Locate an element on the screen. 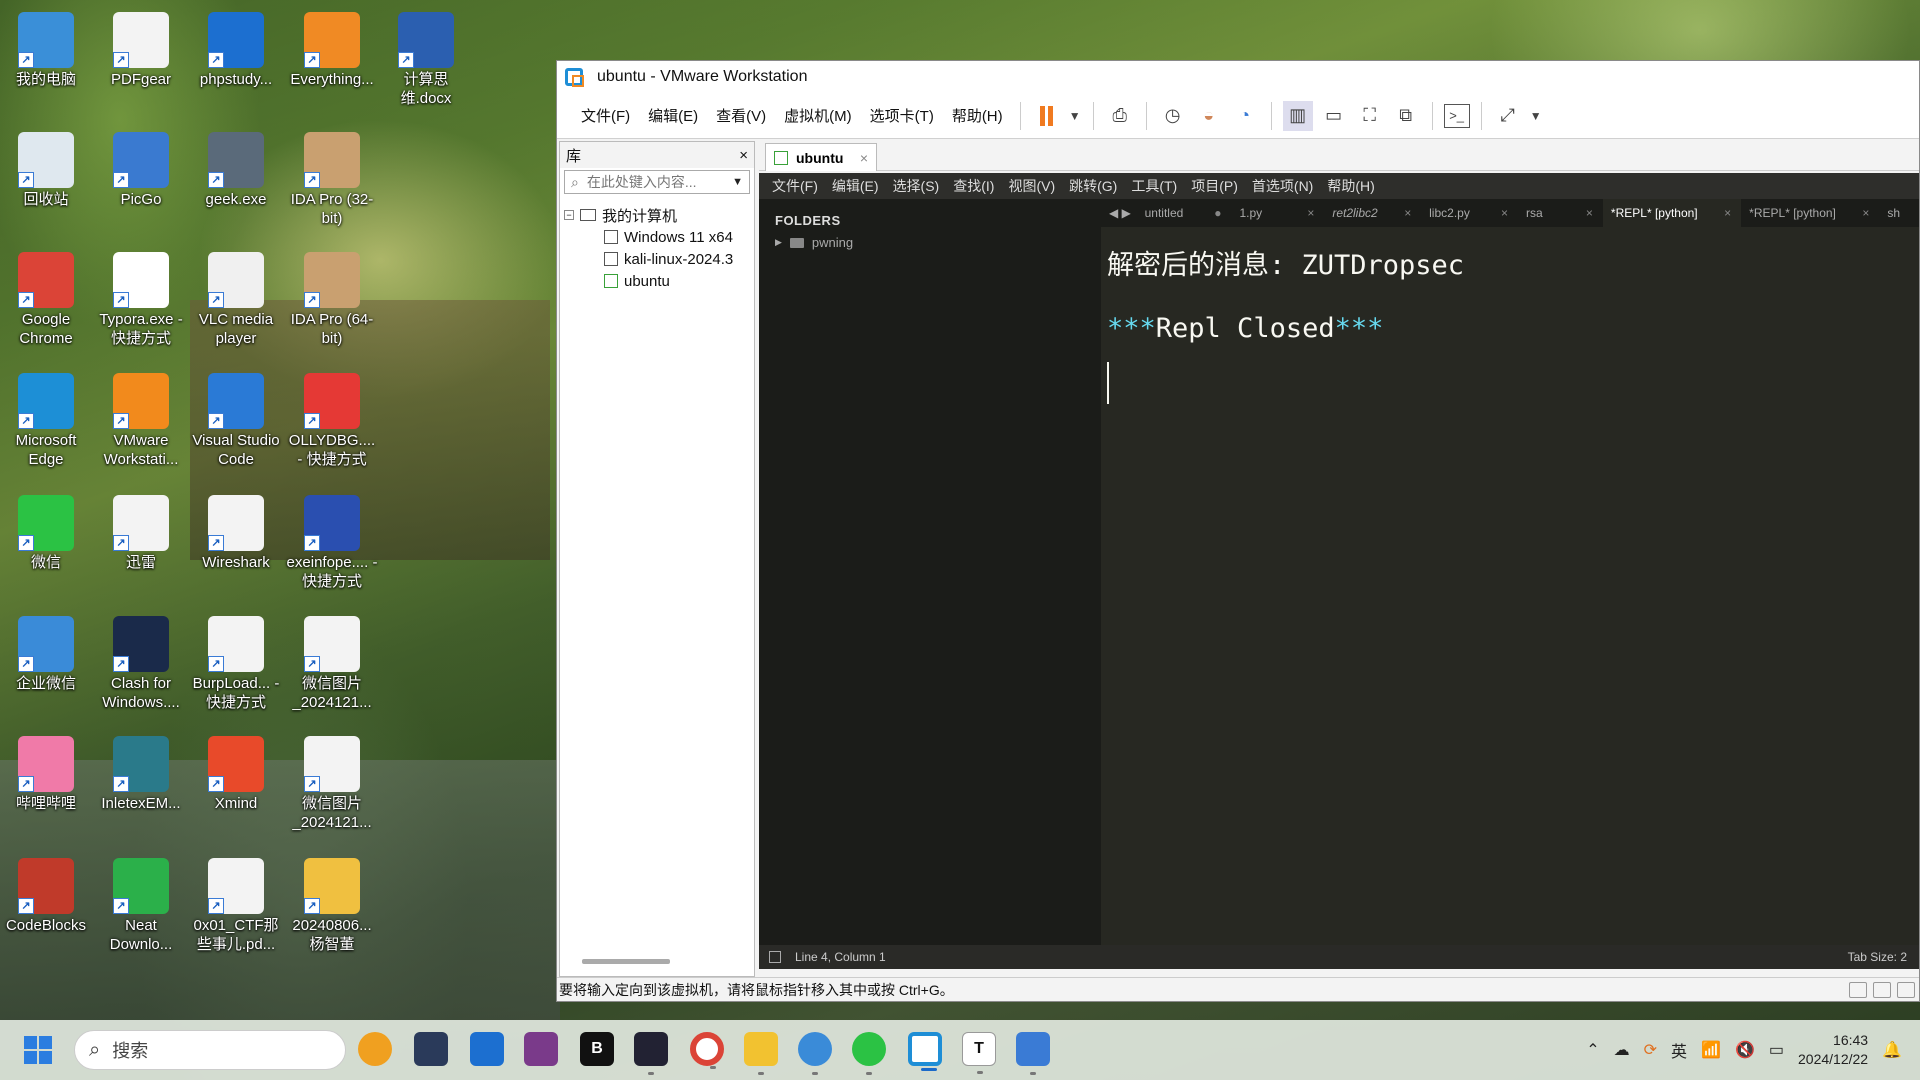 The width and height of the screenshot is (1920, 1080). taskbar-app-wechat is located at coordinates (869, 1053).